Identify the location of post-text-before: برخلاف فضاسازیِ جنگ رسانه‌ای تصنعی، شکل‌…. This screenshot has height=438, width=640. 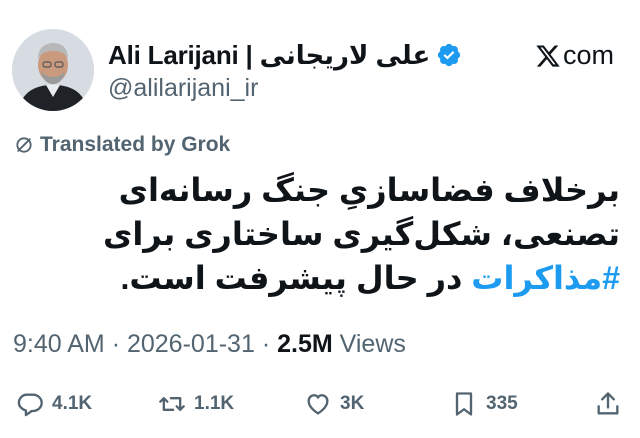
(361, 212).